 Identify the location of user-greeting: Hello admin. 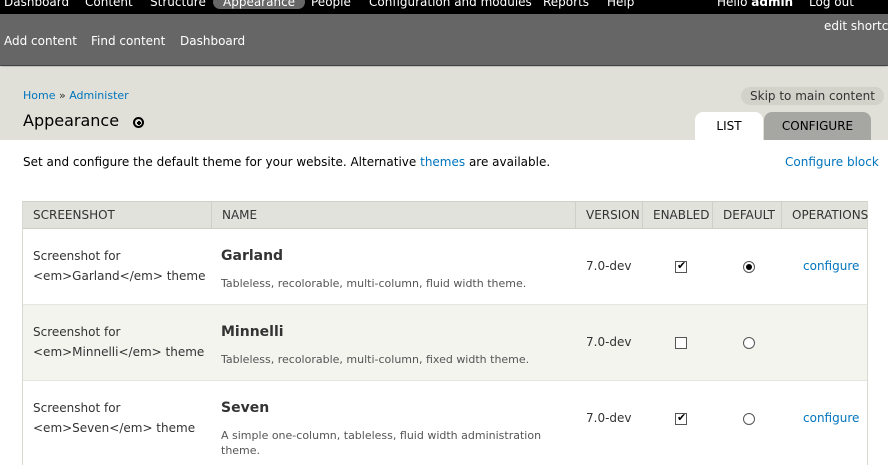
(755, 4).